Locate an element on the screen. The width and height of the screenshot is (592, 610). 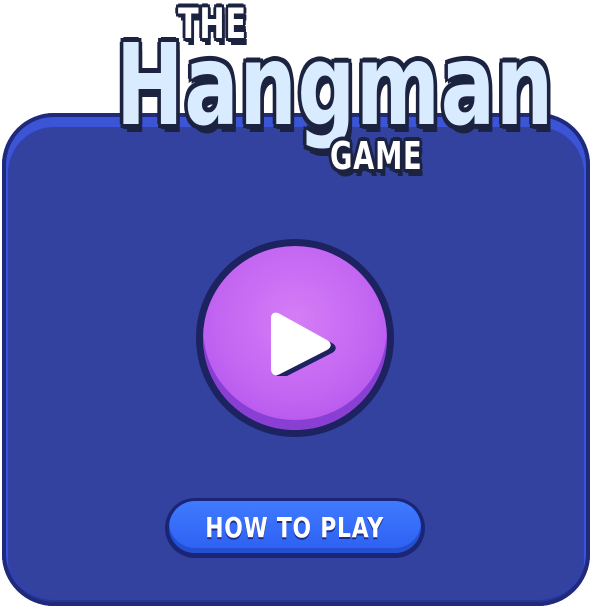
logo-game-text: GAME is located at coordinates (376, 156).